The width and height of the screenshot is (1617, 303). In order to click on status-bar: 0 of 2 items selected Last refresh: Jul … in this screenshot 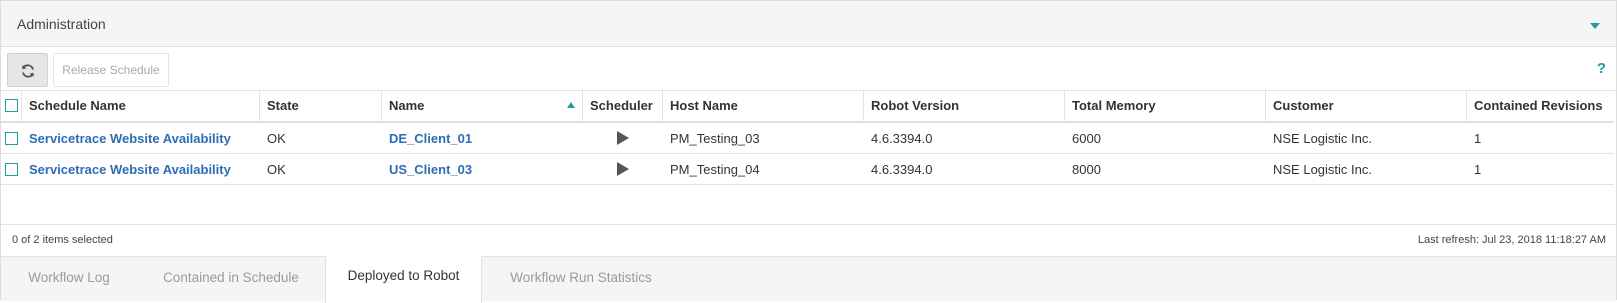, I will do `click(808, 240)`.